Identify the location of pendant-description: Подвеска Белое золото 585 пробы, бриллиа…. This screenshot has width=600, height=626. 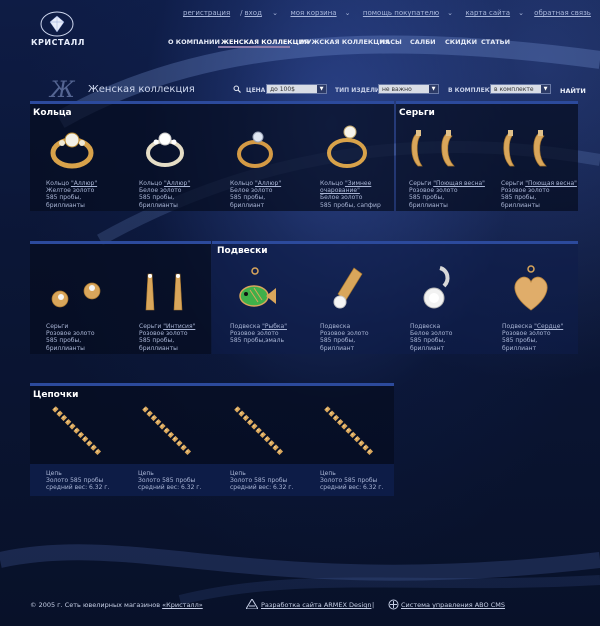
(431, 337).